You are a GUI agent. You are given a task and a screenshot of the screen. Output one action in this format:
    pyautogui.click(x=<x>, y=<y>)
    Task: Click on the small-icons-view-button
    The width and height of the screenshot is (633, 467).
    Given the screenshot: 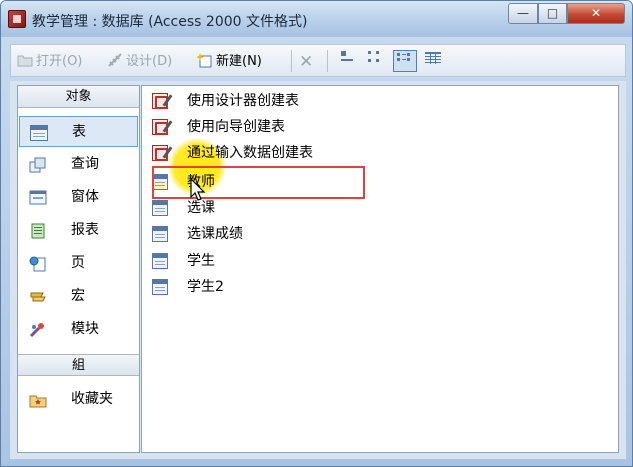 What is the action you would take?
    pyautogui.click(x=375, y=61)
    